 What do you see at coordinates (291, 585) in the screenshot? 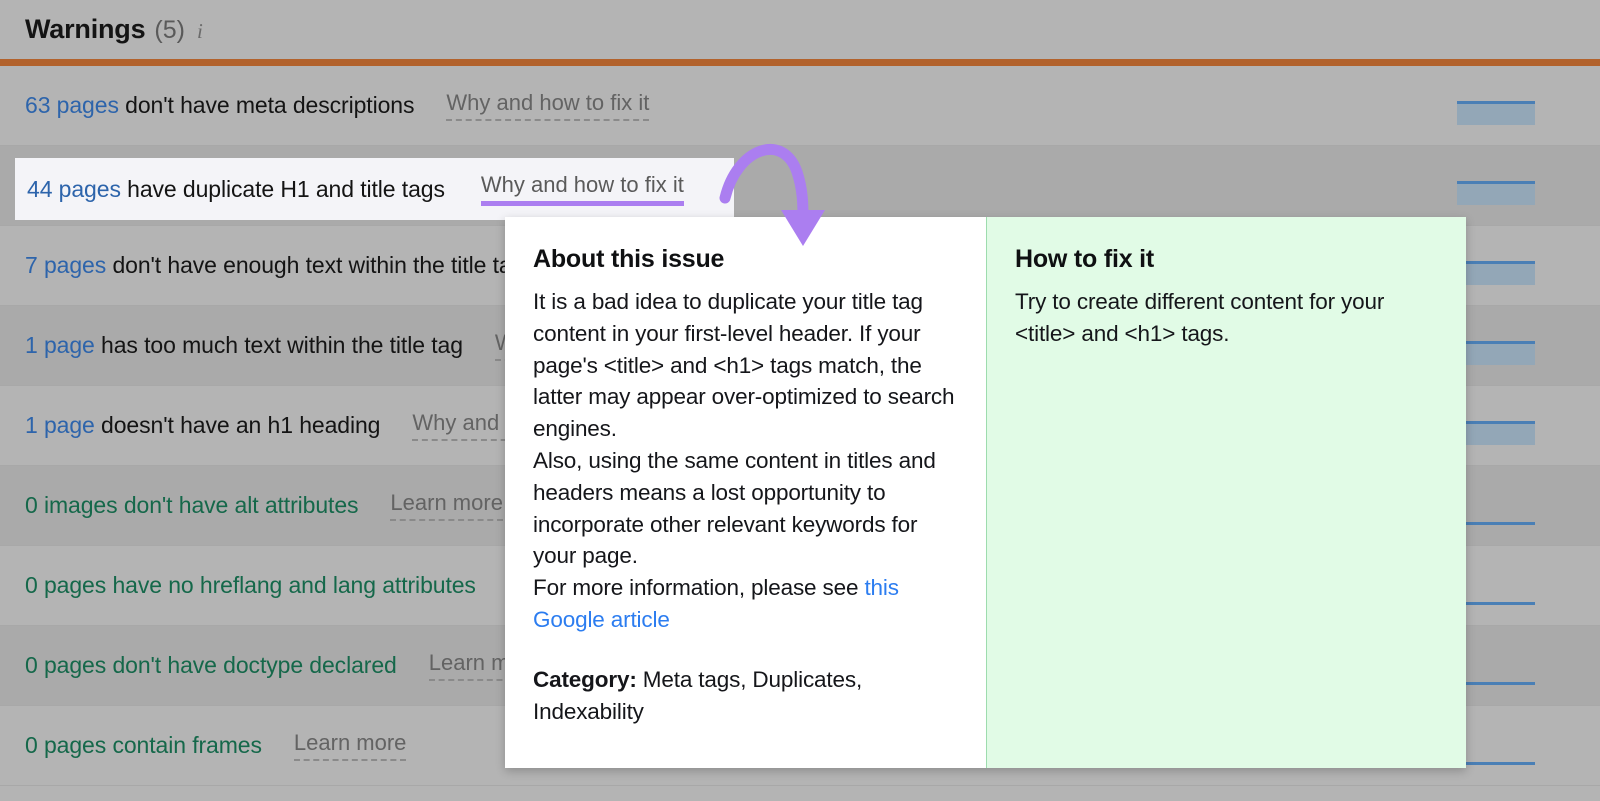
I see `row-description: have no hreflang and lang attributes` at bounding box center [291, 585].